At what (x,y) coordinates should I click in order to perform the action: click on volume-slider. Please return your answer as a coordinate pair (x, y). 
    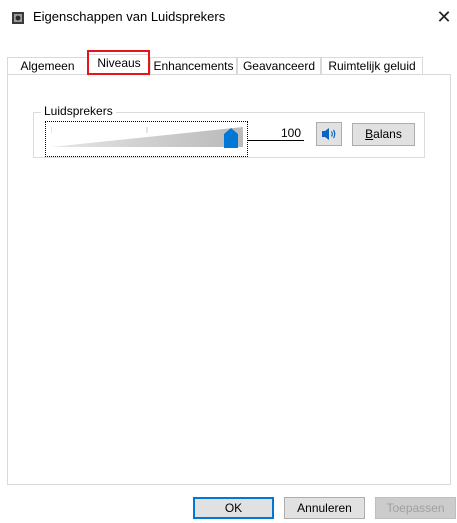
    Looking at the image, I should click on (146, 139).